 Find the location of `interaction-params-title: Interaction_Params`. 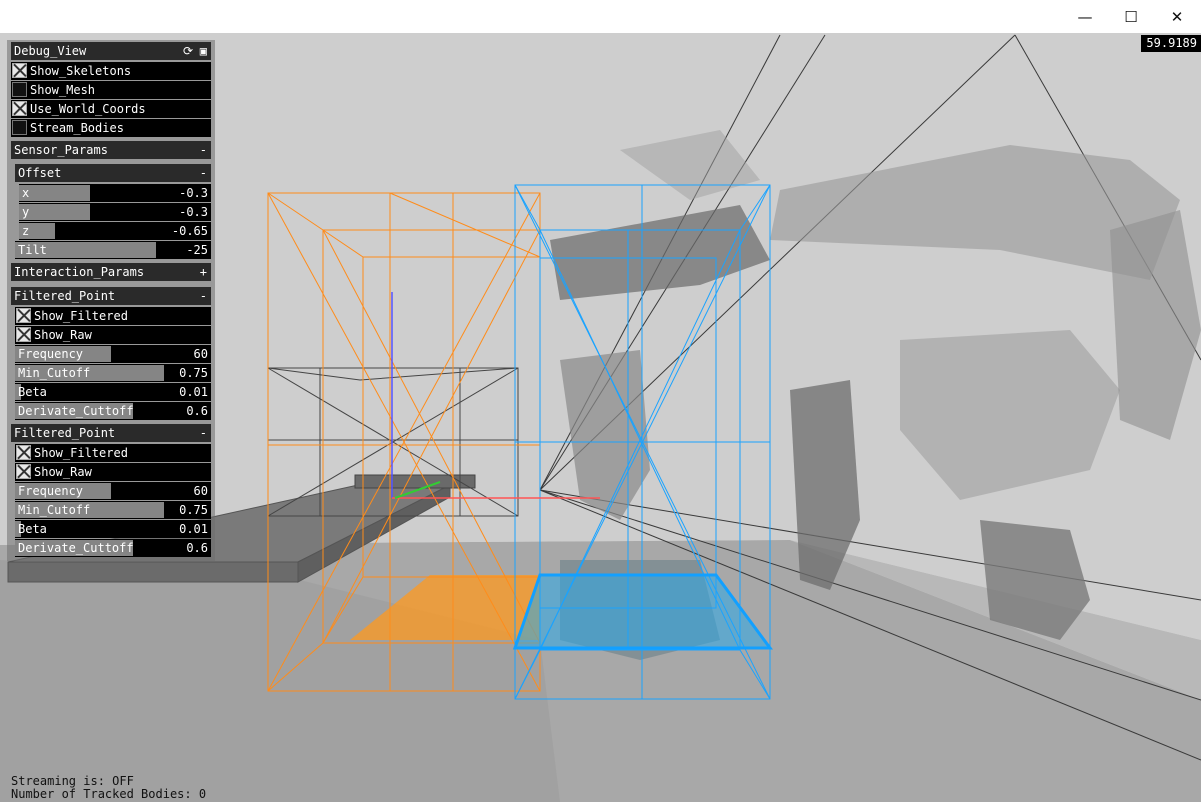

interaction-params-title: Interaction_Params is located at coordinates (79, 272).